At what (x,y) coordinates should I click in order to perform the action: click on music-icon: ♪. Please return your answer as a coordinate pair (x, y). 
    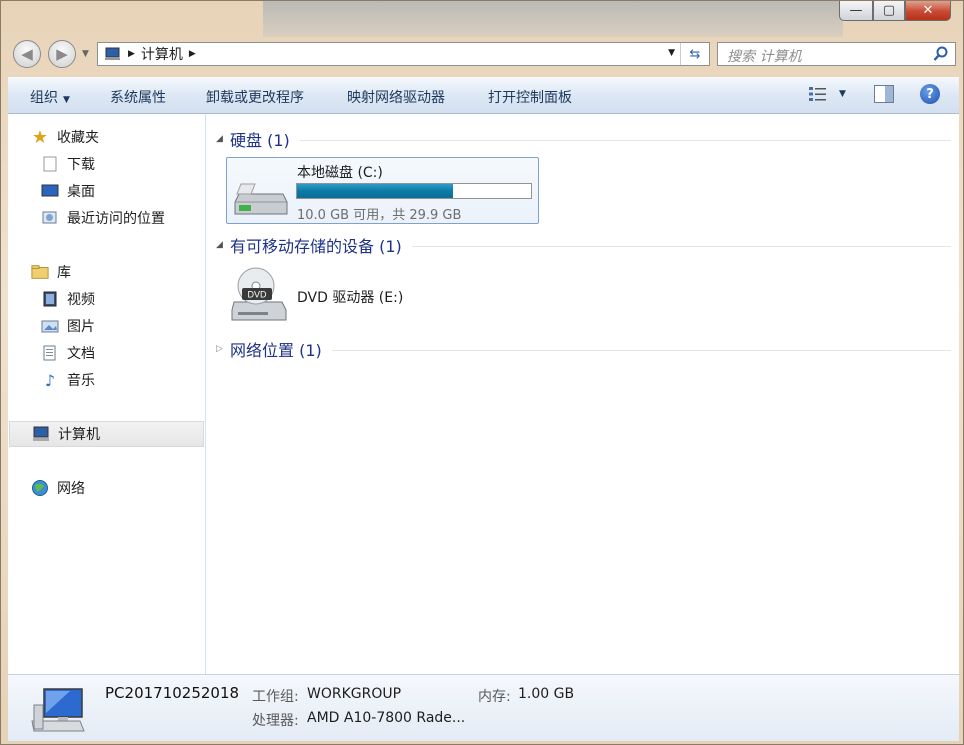
    Looking at the image, I should click on (50, 380).